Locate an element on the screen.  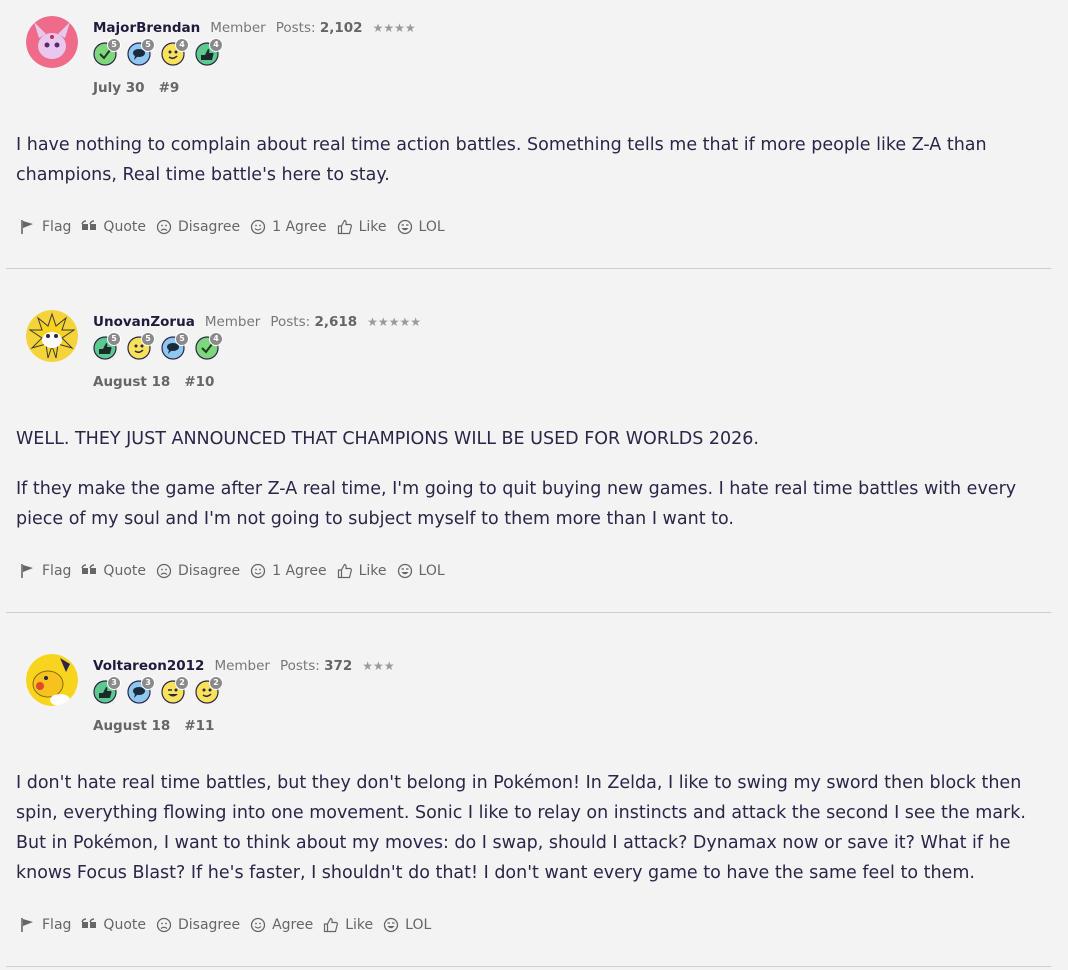
flag-icon is located at coordinates (27, 571).